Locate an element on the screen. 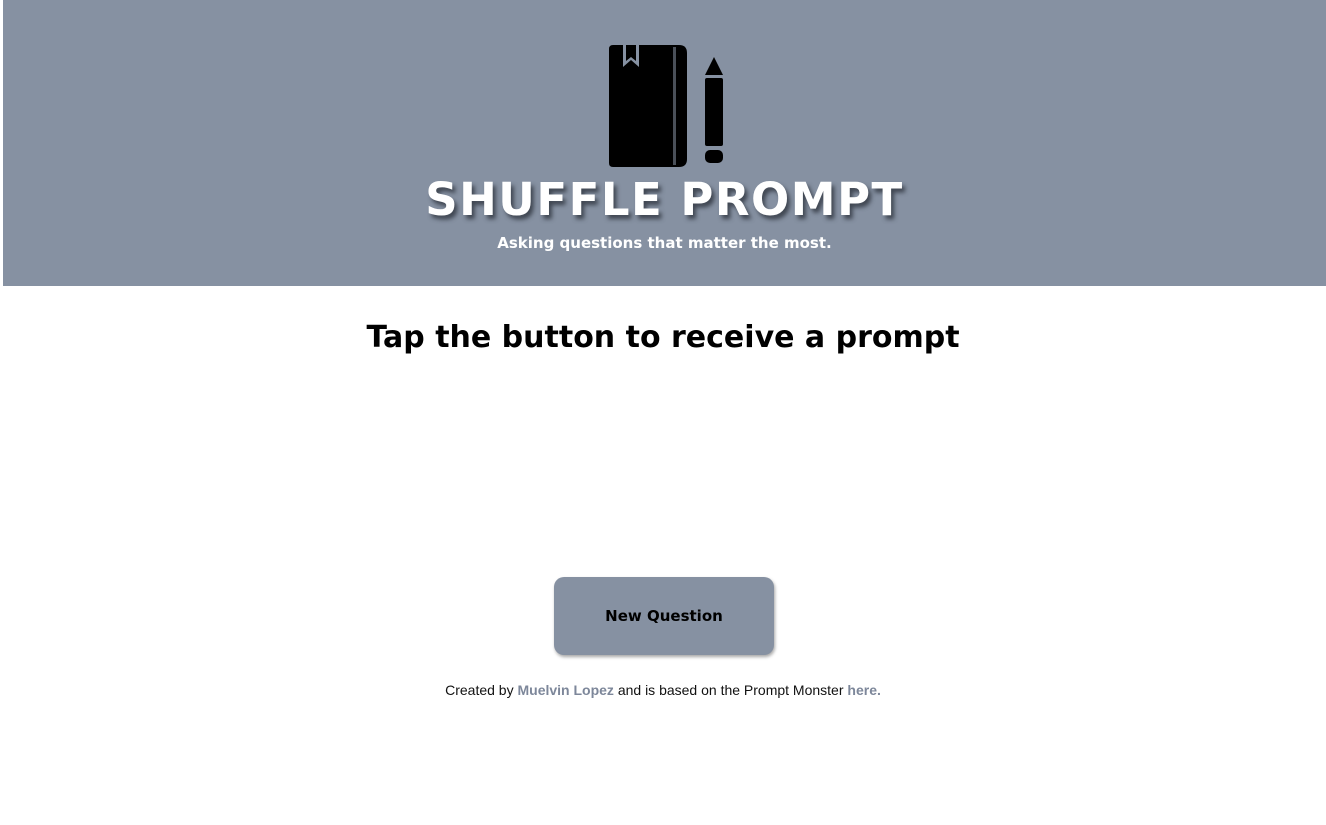 This screenshot has height=825, width=1326. author-link: Muelvin Lopez is located at coordinates (565, 690).